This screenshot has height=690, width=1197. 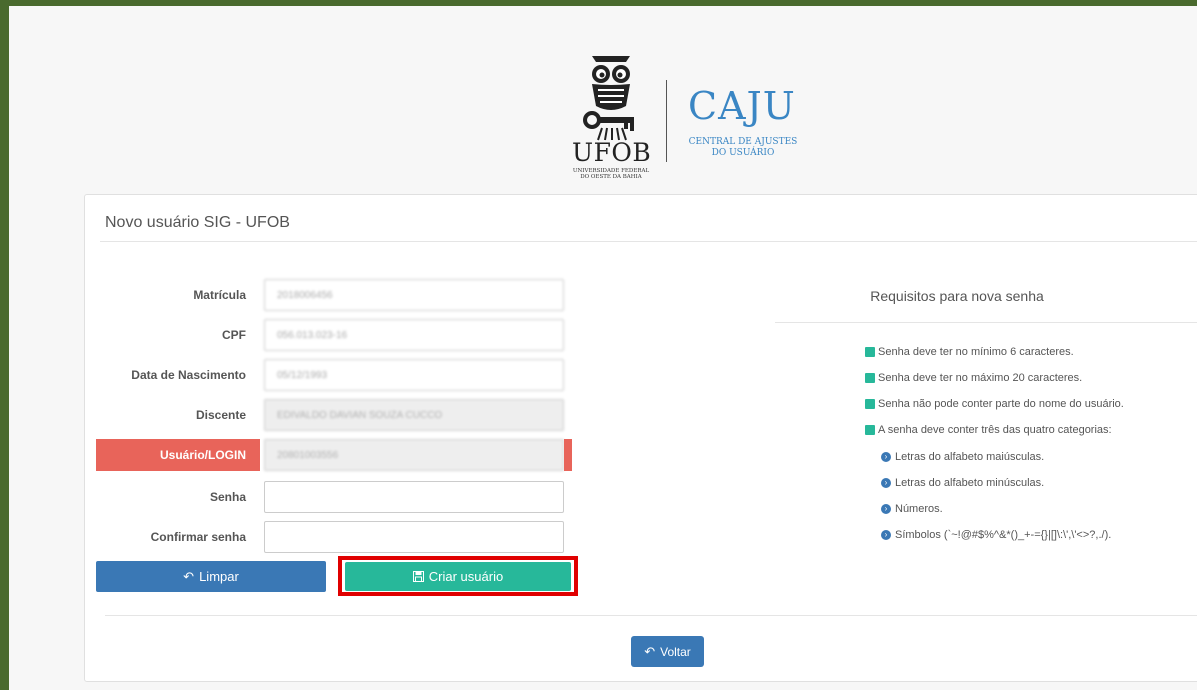 I want to click on password-row: Senha, so click(x=341, y=497).